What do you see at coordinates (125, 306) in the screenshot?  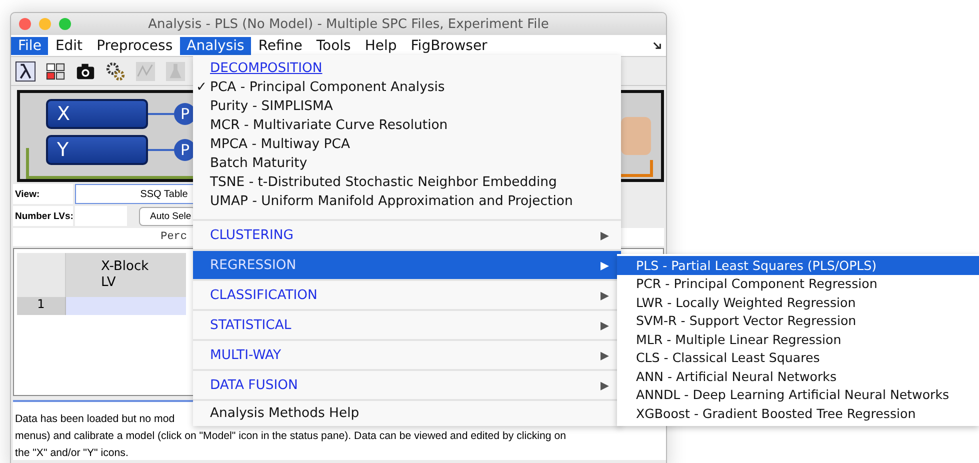 I see `table-cell` at bounding box center [125, 306].